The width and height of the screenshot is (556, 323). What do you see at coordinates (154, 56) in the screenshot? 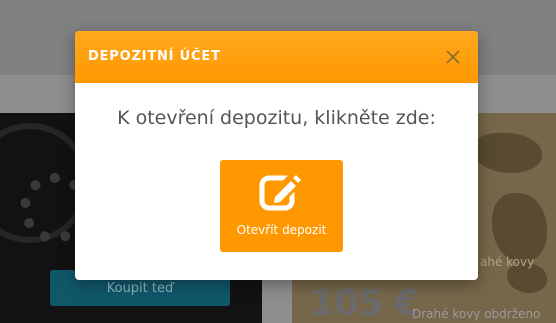
I see `modal-title: DEPOZITNÍ ÚČET` at bounding box center [154, 56].